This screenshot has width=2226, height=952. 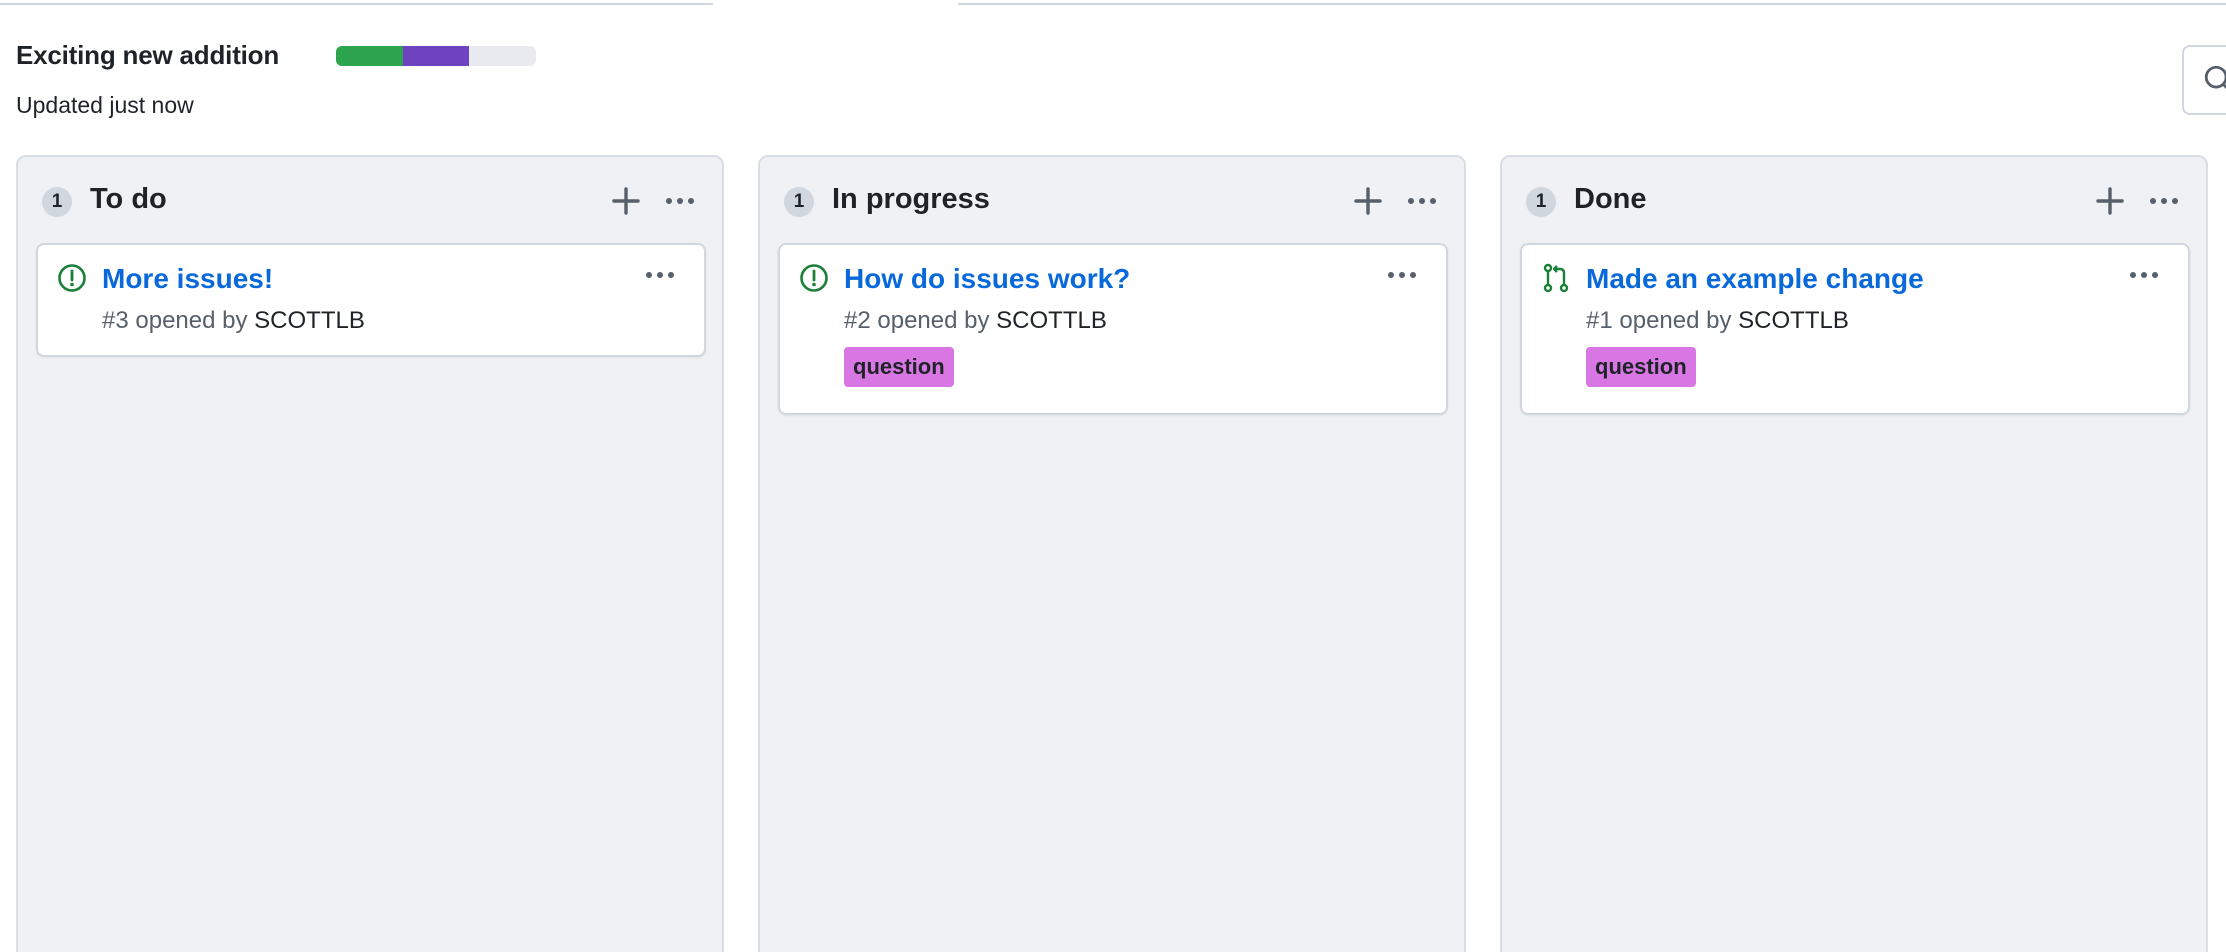 What do you see at coordinates (105, 105) in the screenshot?
I see `project-updated-status: Updated just now` at bounding box center [105, 105].